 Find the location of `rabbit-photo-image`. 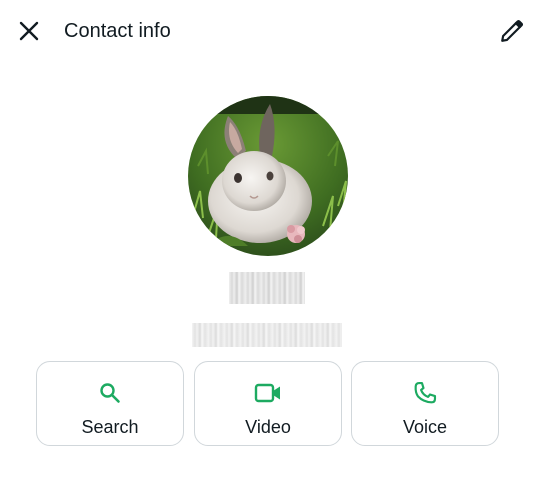

rabbit-photo-image is located at coordinates (268, 176).